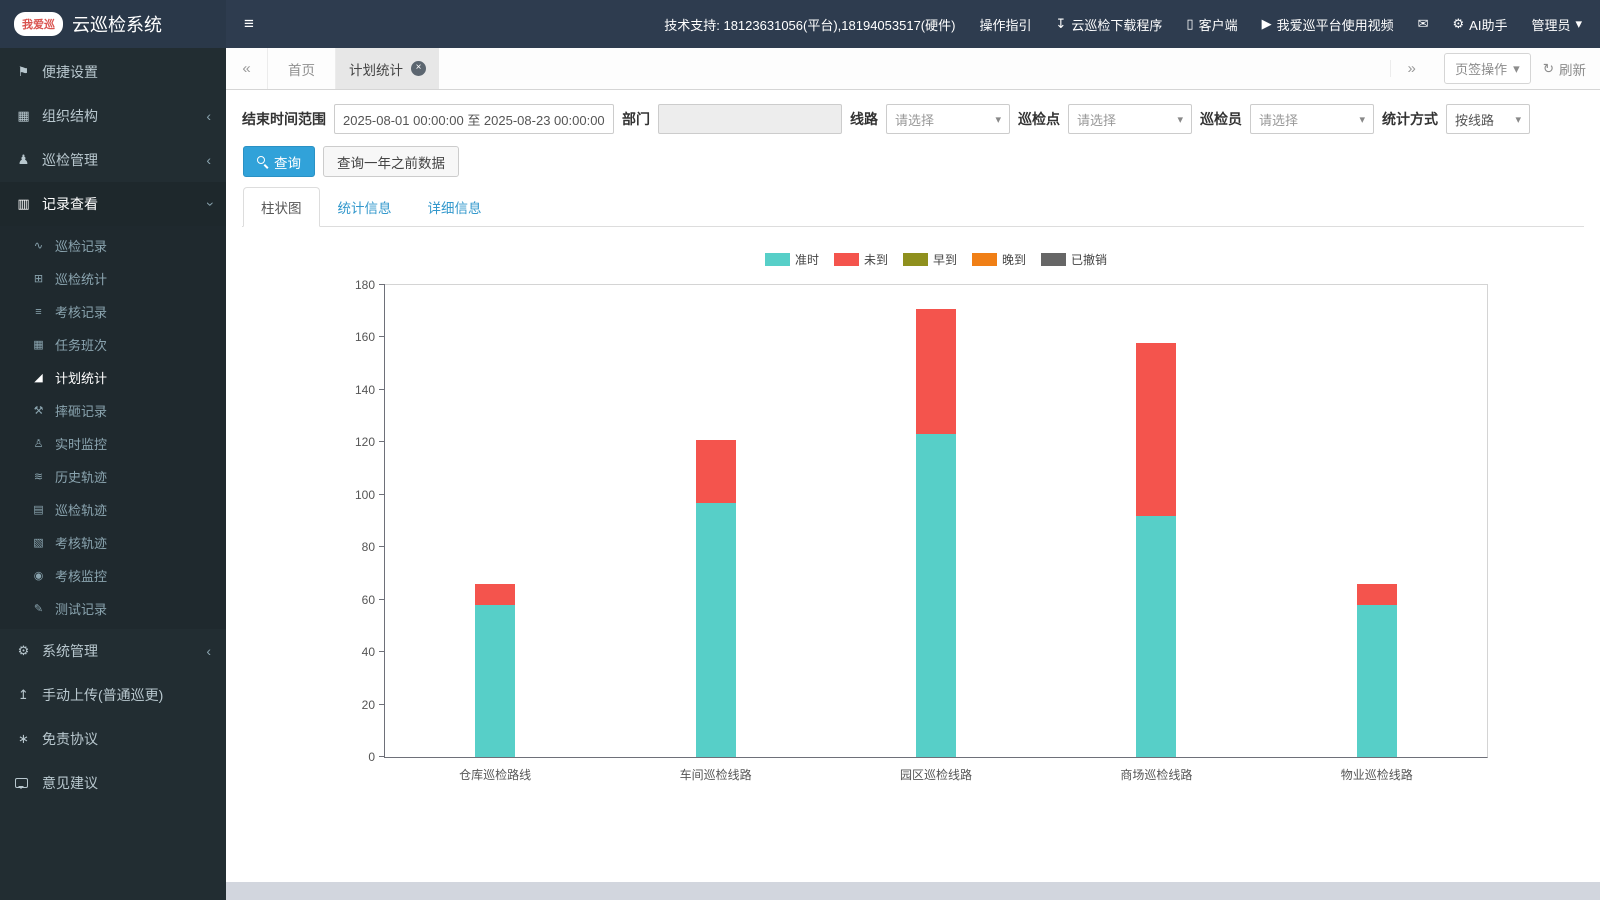  Describe the element at coordinates (113, 410) in the screenshot. I see `sidebar-subitem-drop-records: ⚒ 摔砸记录` at that location.